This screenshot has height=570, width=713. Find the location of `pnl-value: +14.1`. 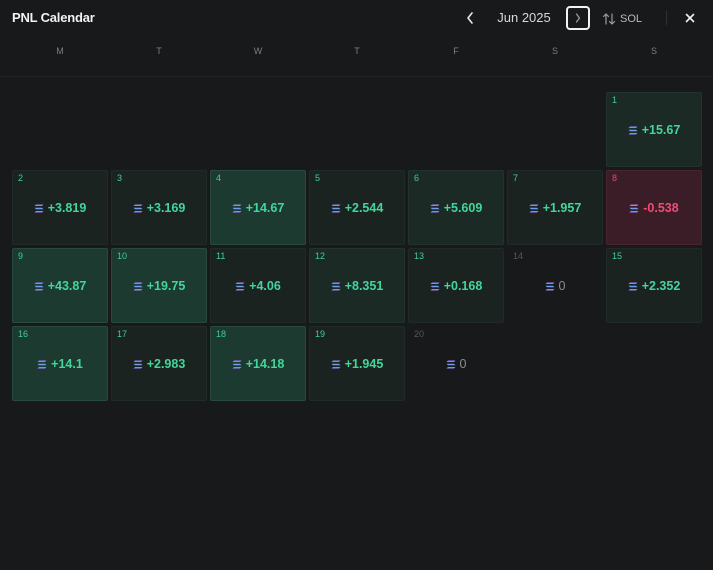

pnl-value: +14.1 is located at coordinates (67, 364).